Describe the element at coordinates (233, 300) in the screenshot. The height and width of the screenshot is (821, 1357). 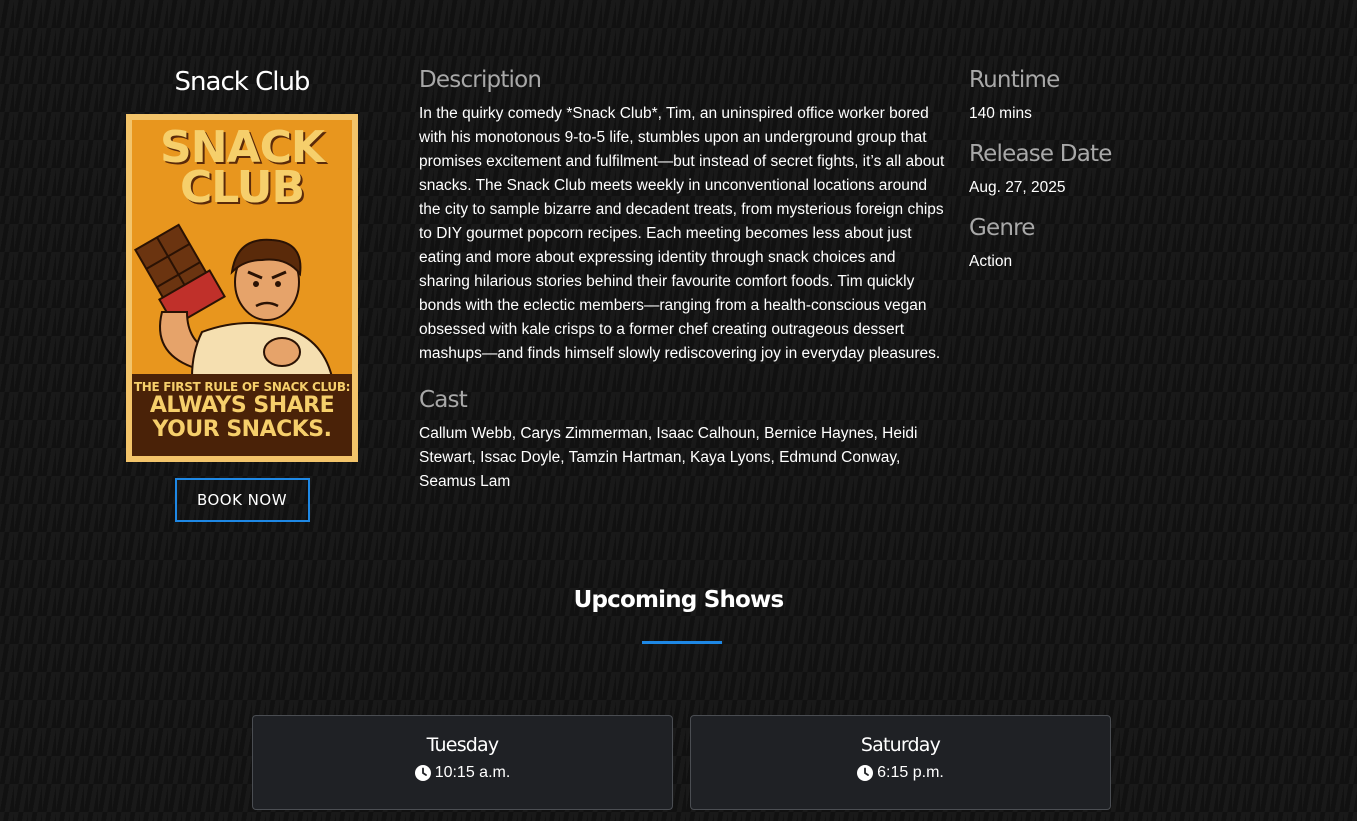
I see `poster-character-illustration` at that location.